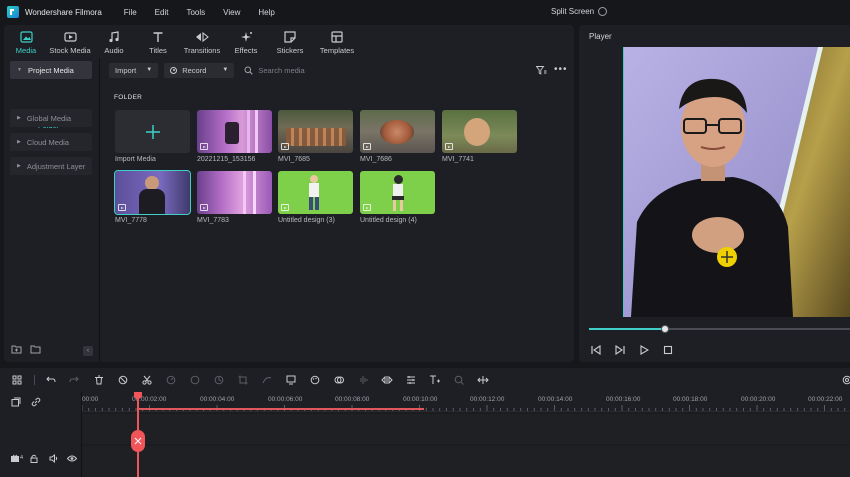 This screenshot has height=477, width=850. Describe the element at coordinates (459, 380) in the screenshot. I see `zoom-icon` at that location.